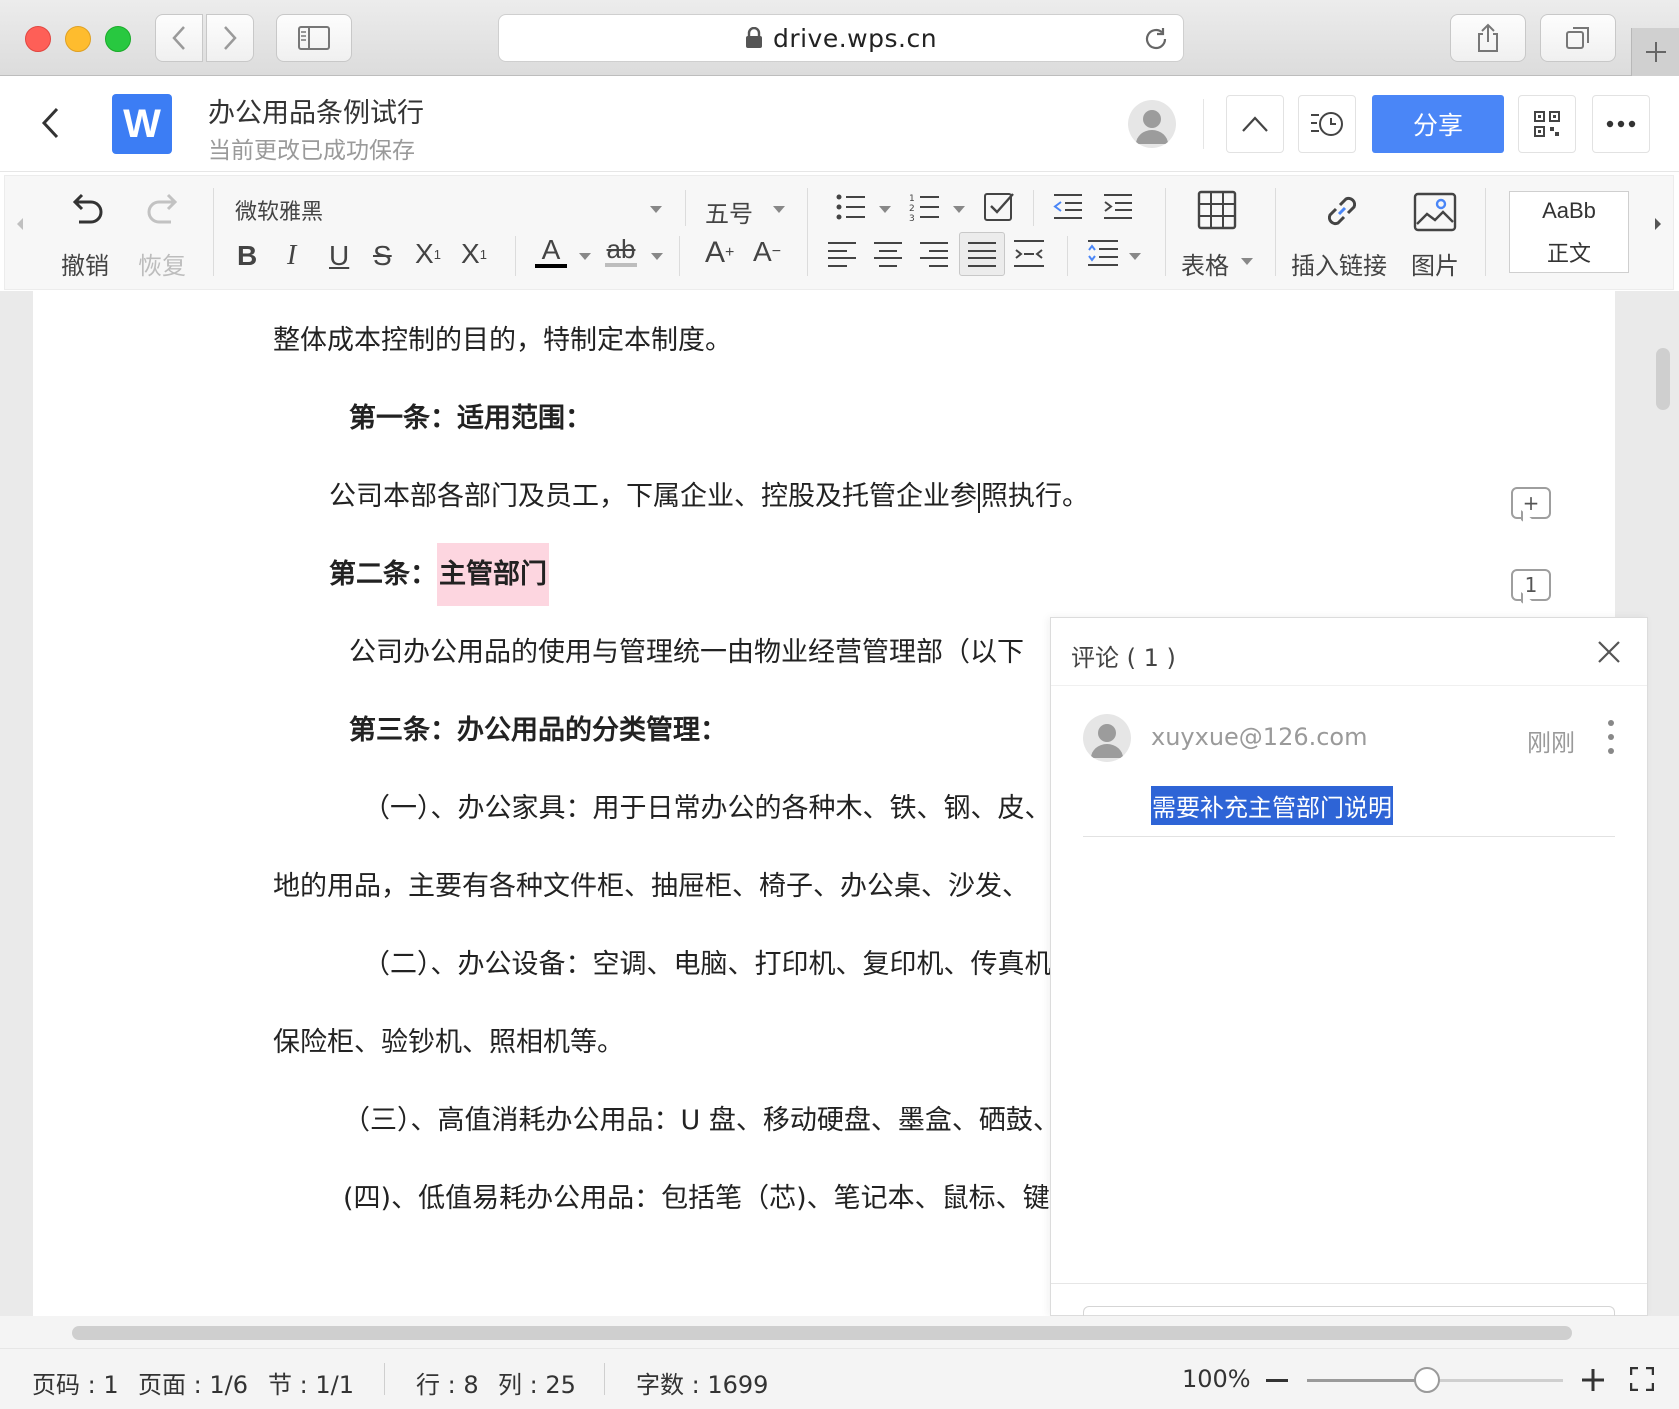 The width and height of the screenshot is (1679, 1409). What do you see at coordinates (382, 256) in the screenshot?
I see `strikethrough-icon: S` at bounding box center [382, 256].